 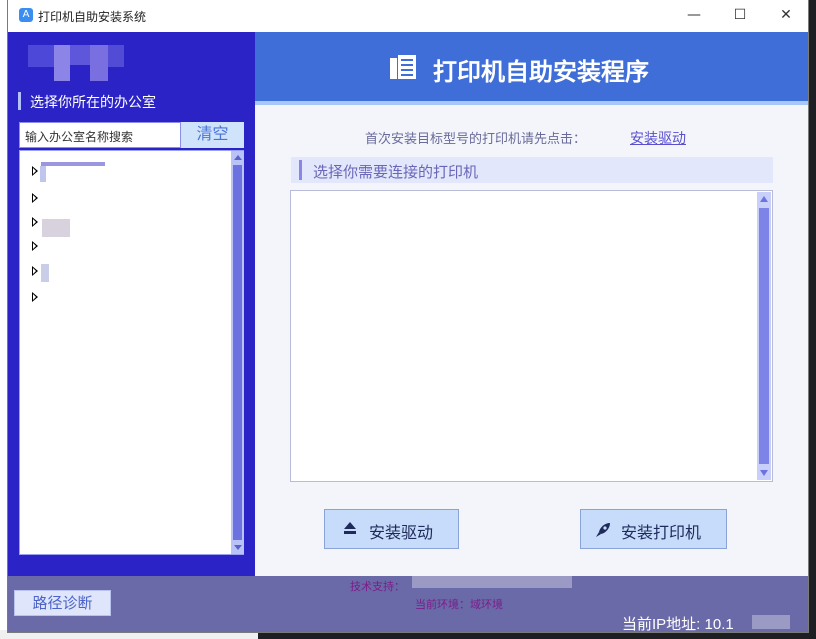 I want to click on redacted-contact, so click(x=492, y=582).